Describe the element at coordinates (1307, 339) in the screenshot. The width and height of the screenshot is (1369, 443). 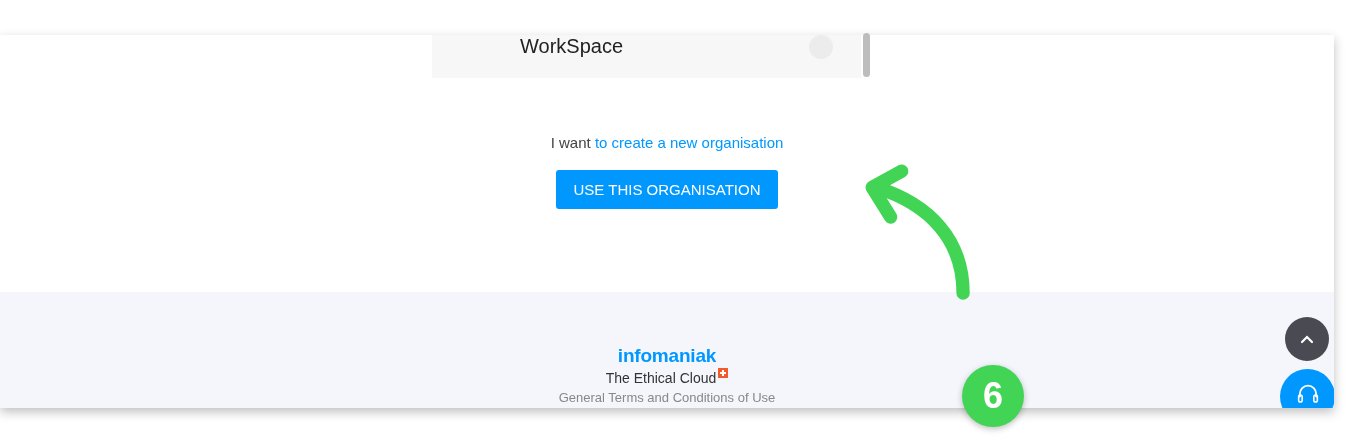
I see `scroll-to-top-button` at that location.